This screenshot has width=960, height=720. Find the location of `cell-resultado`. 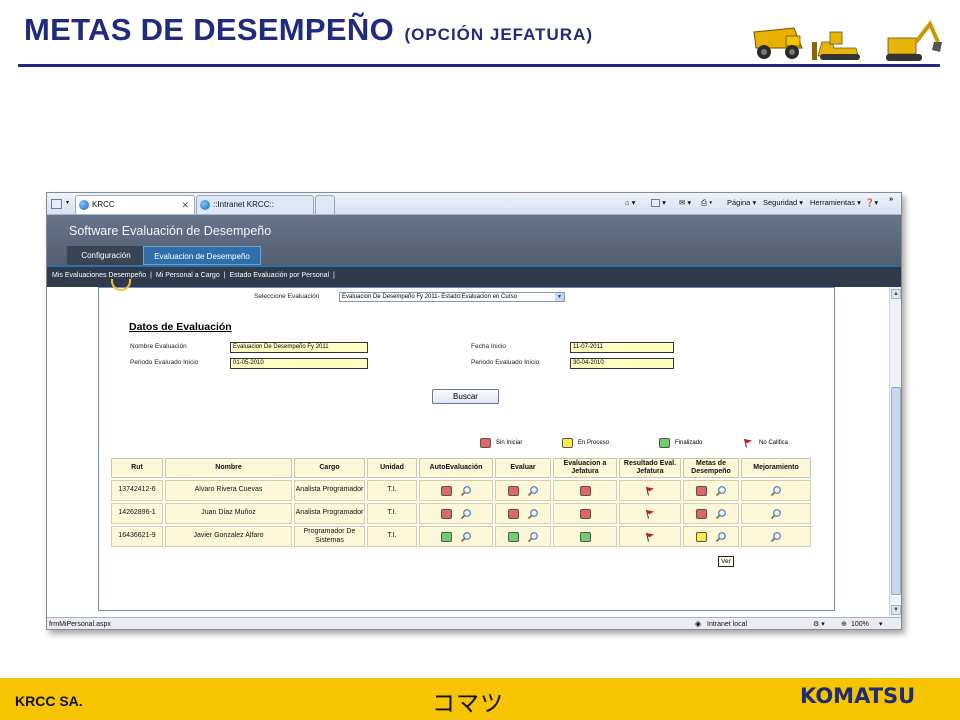

cell-resultado is located at coordinates (650, 513).